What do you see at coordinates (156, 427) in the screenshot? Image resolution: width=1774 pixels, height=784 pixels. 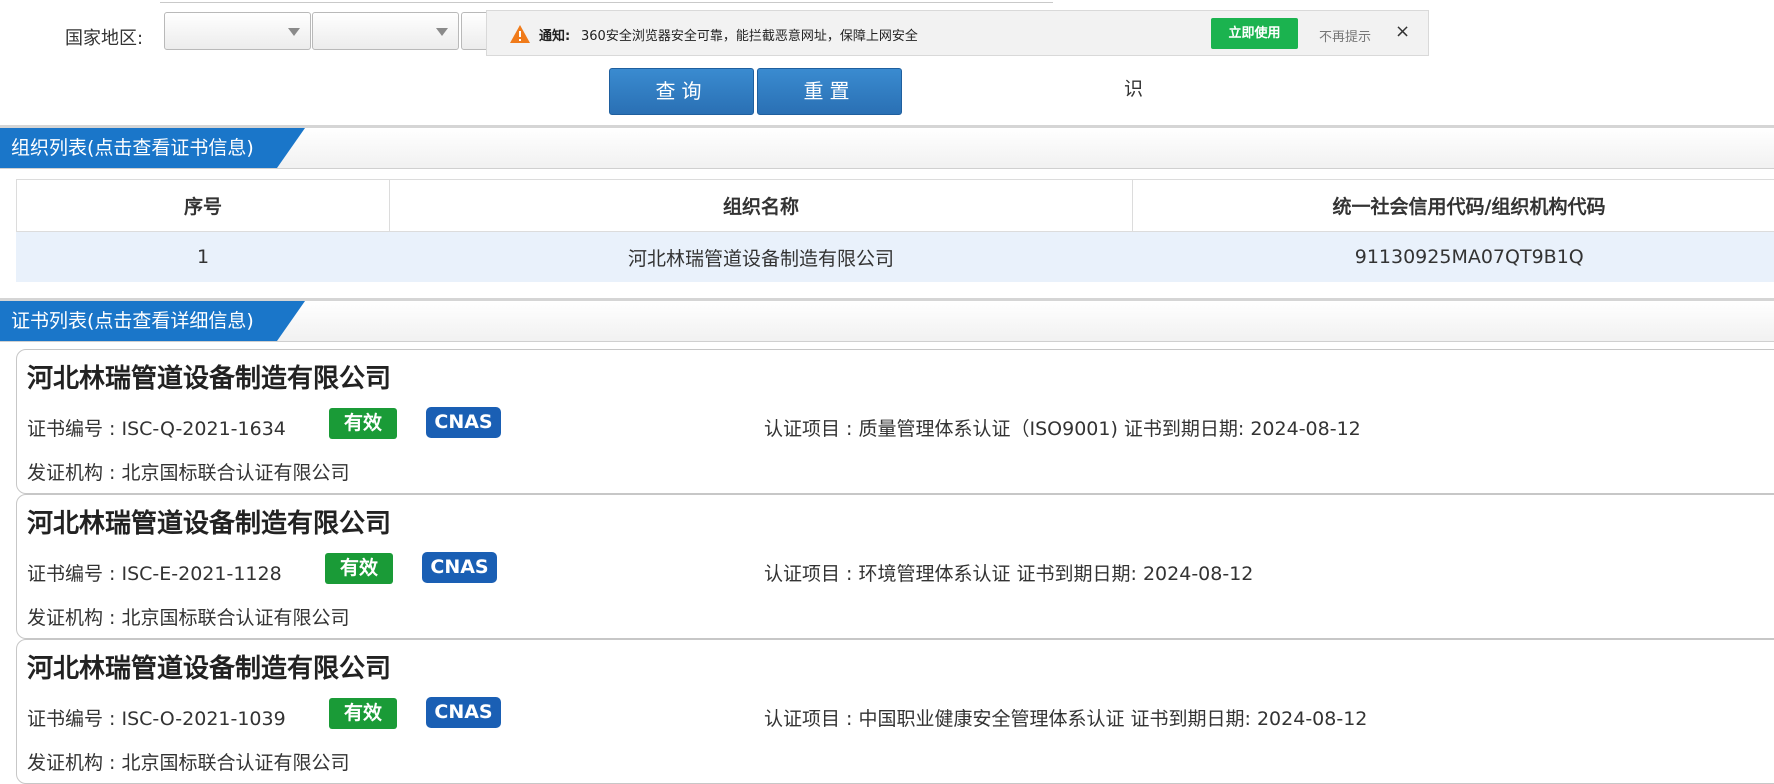 I see `cert-number: 证书编号 : ISC-Q-2021-1634` at bounding box center [156, 427].